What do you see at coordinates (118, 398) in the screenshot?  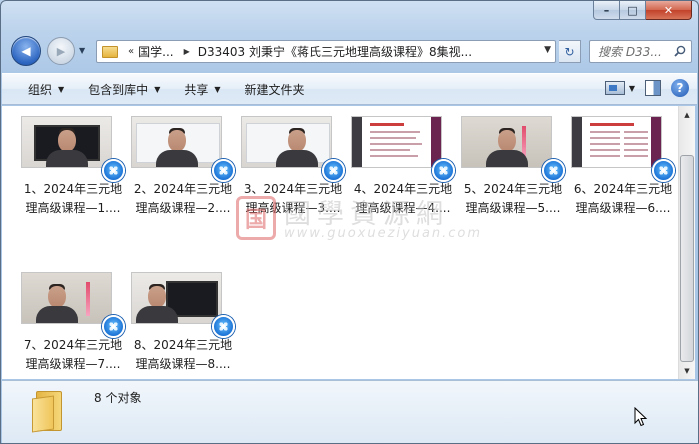 I see `item-count: 8 个对象` at bounding box center [118, 398].